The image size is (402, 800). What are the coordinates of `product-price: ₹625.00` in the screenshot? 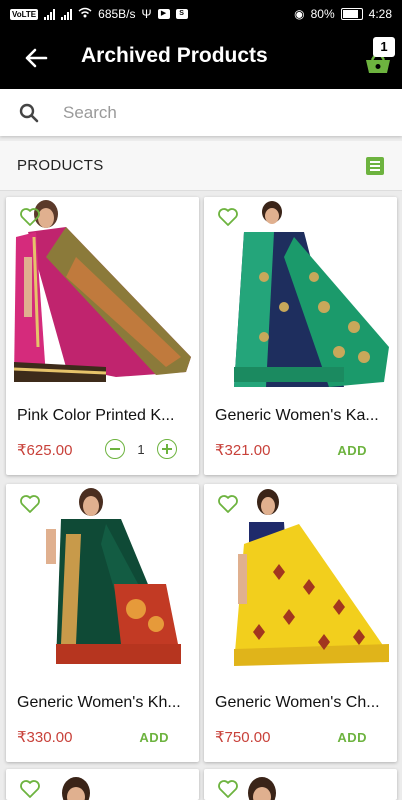 It's located at (45, 450).